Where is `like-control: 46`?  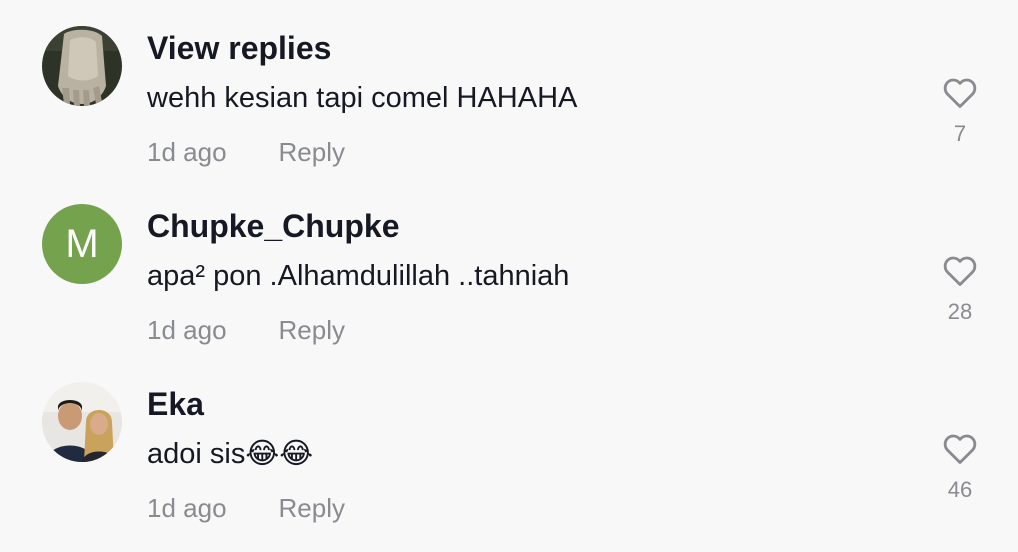
like-control: 46 is located at coordinates (960, 467).